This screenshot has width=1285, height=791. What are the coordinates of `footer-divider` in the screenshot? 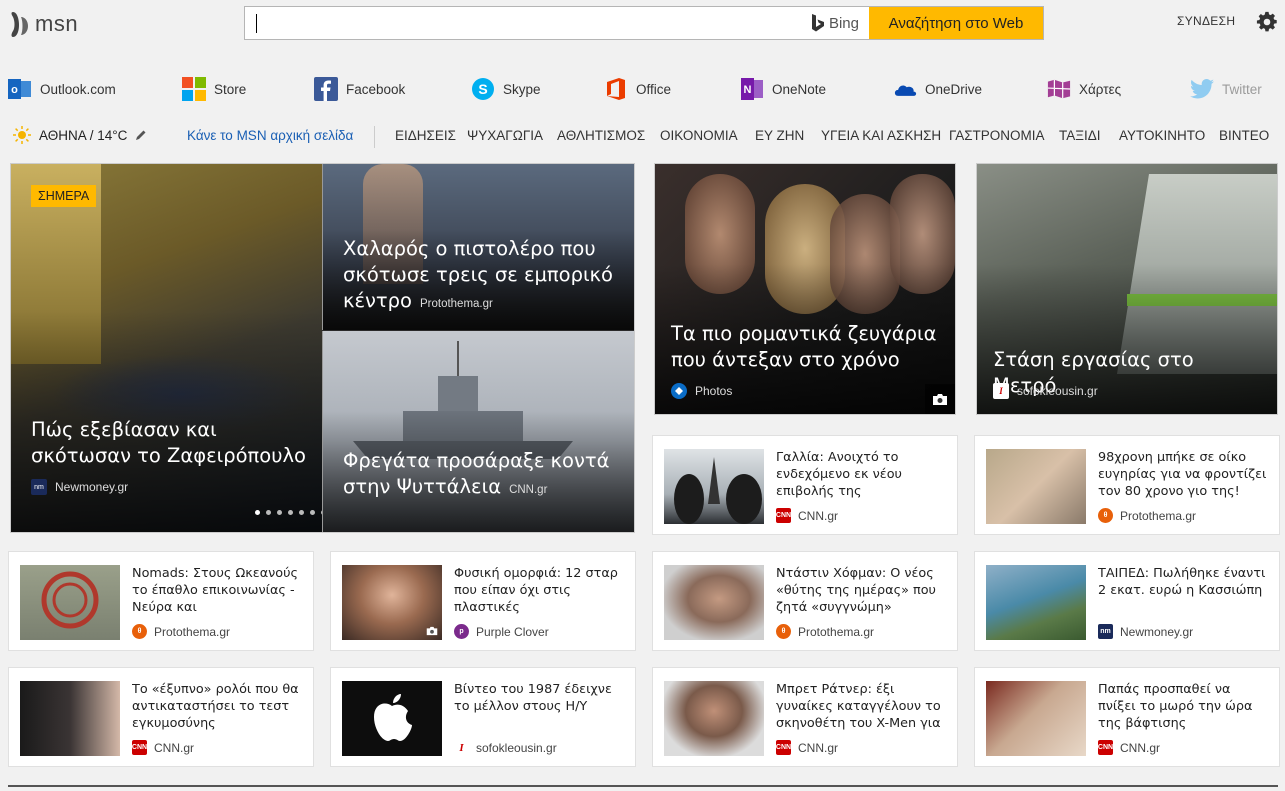 It's located at (643, 786).